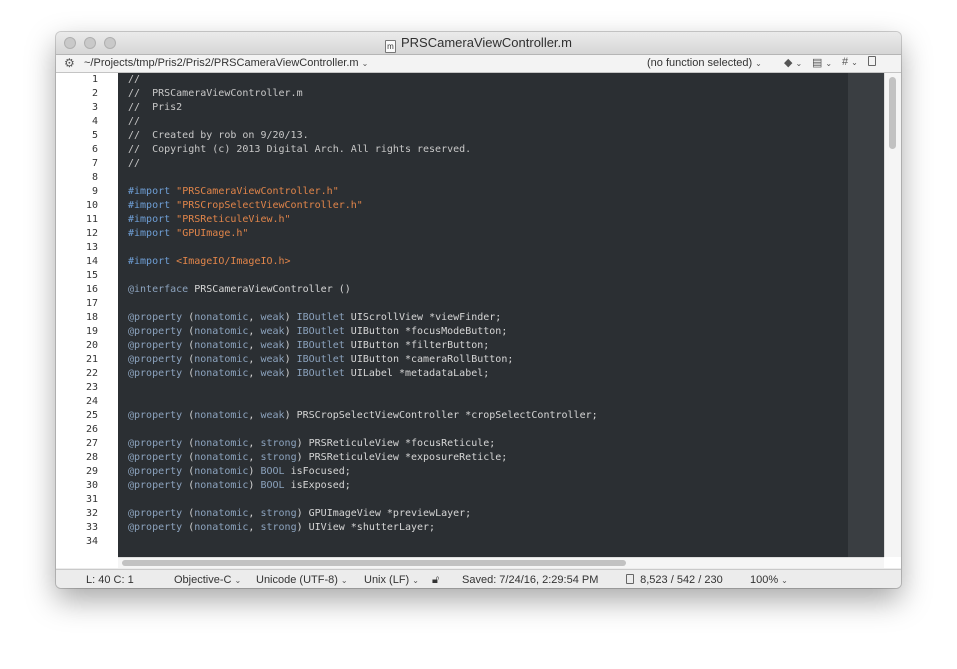 Image resolution: width=957 pixels, height=669 pixels. I want to click on code-line: // Pris2, so click(483, 108).